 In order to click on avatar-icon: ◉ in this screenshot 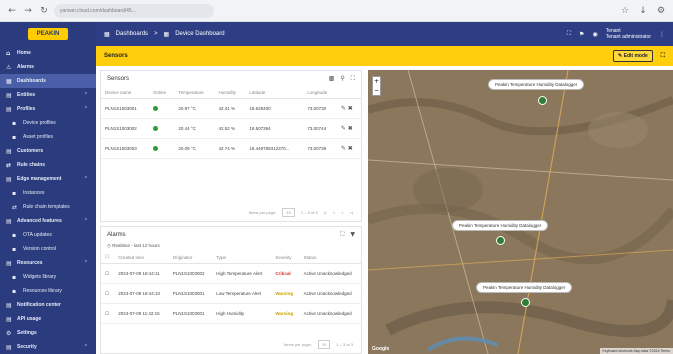, I will do `click(594, 34)`.